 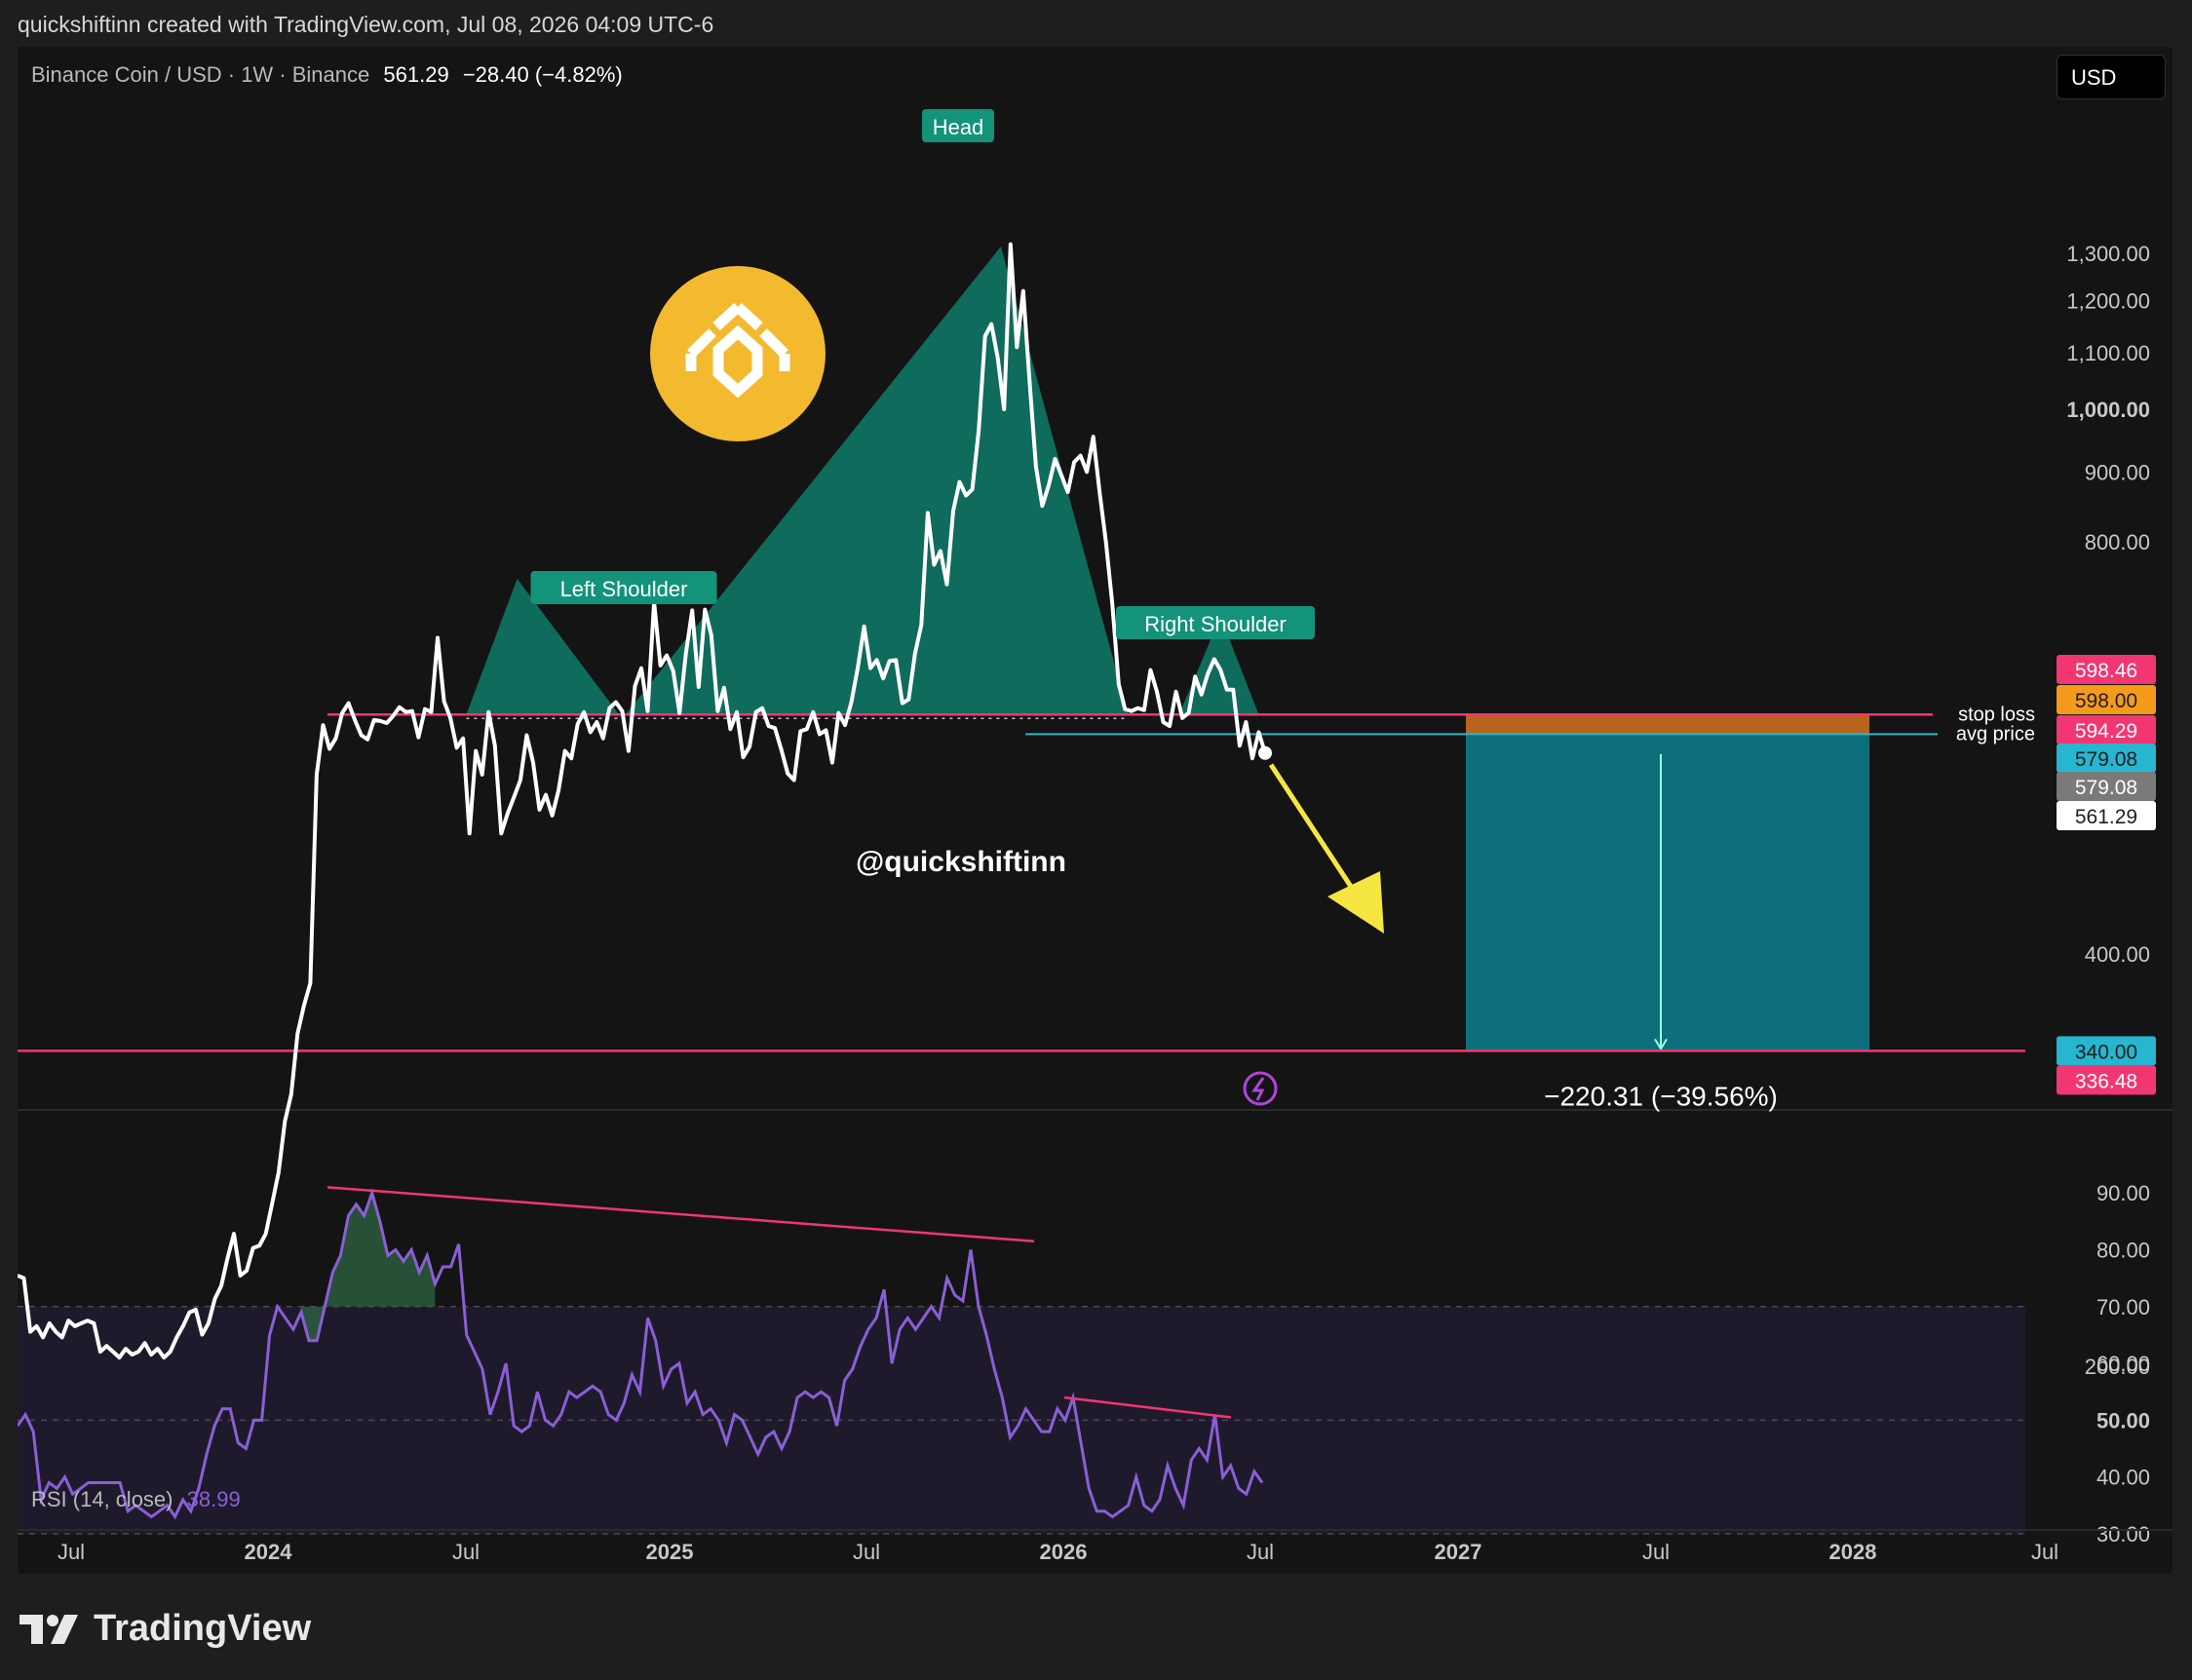 I want to click on time-tick-1: 2024, so click(x=269, y=1552).